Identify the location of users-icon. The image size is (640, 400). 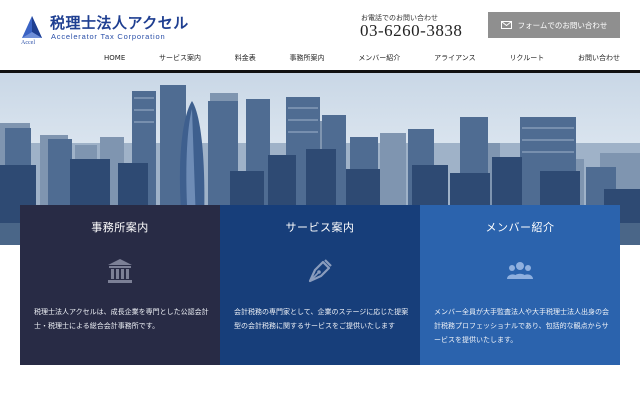
(520, 270).